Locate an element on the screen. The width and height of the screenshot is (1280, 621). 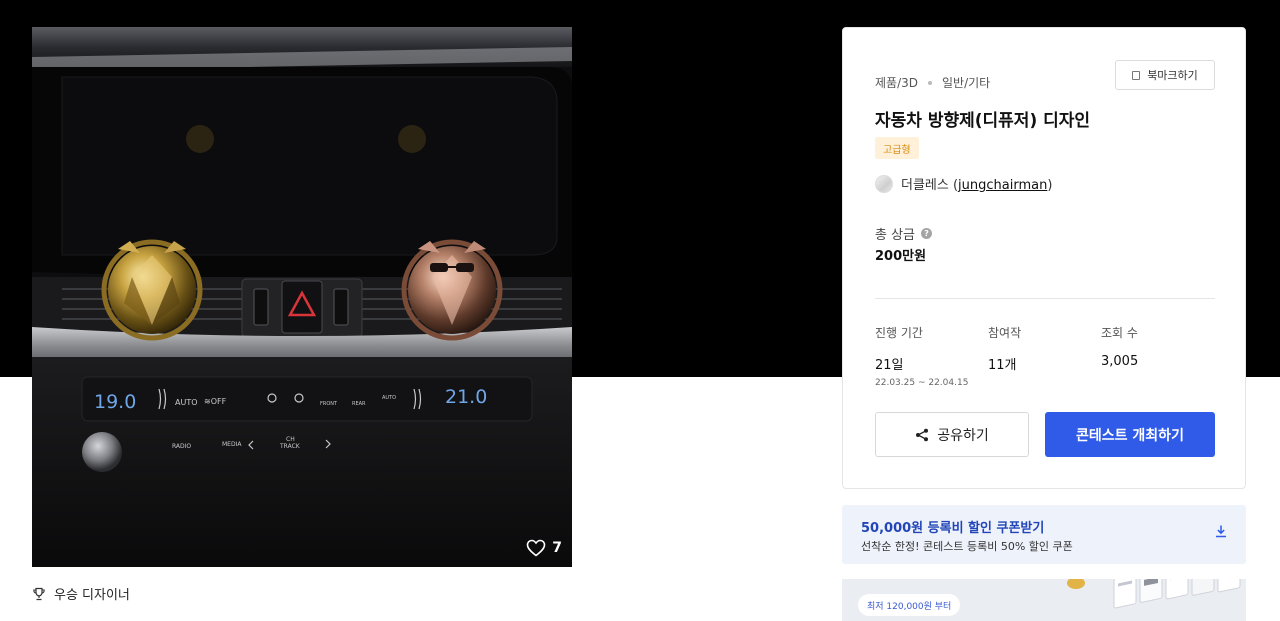
separator-dot is located at coordinates (930, 82).